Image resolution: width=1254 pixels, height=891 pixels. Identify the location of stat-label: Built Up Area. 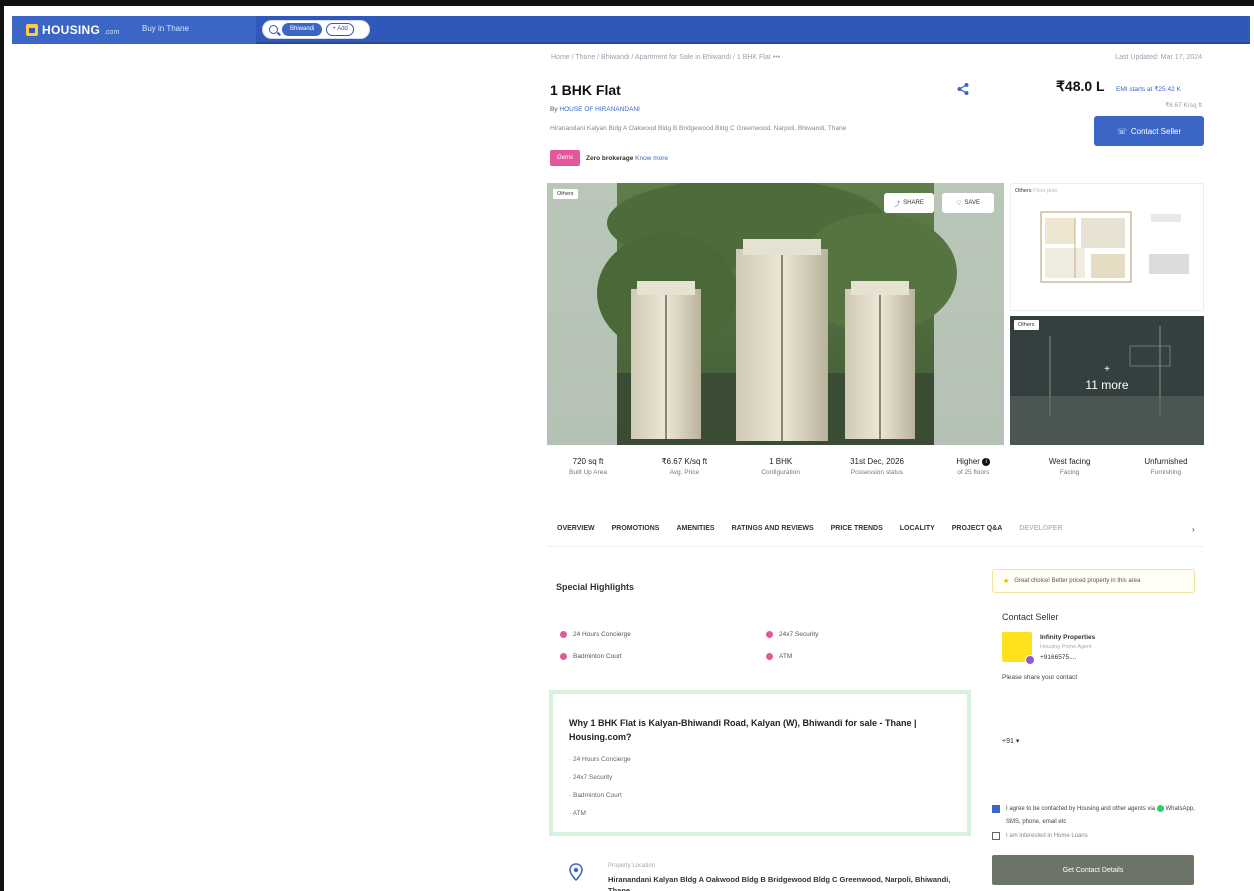
(588, 472).